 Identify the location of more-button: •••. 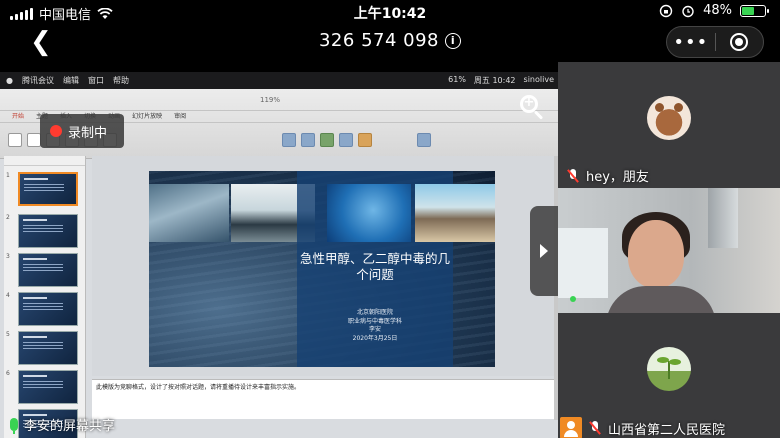
(691, 42).